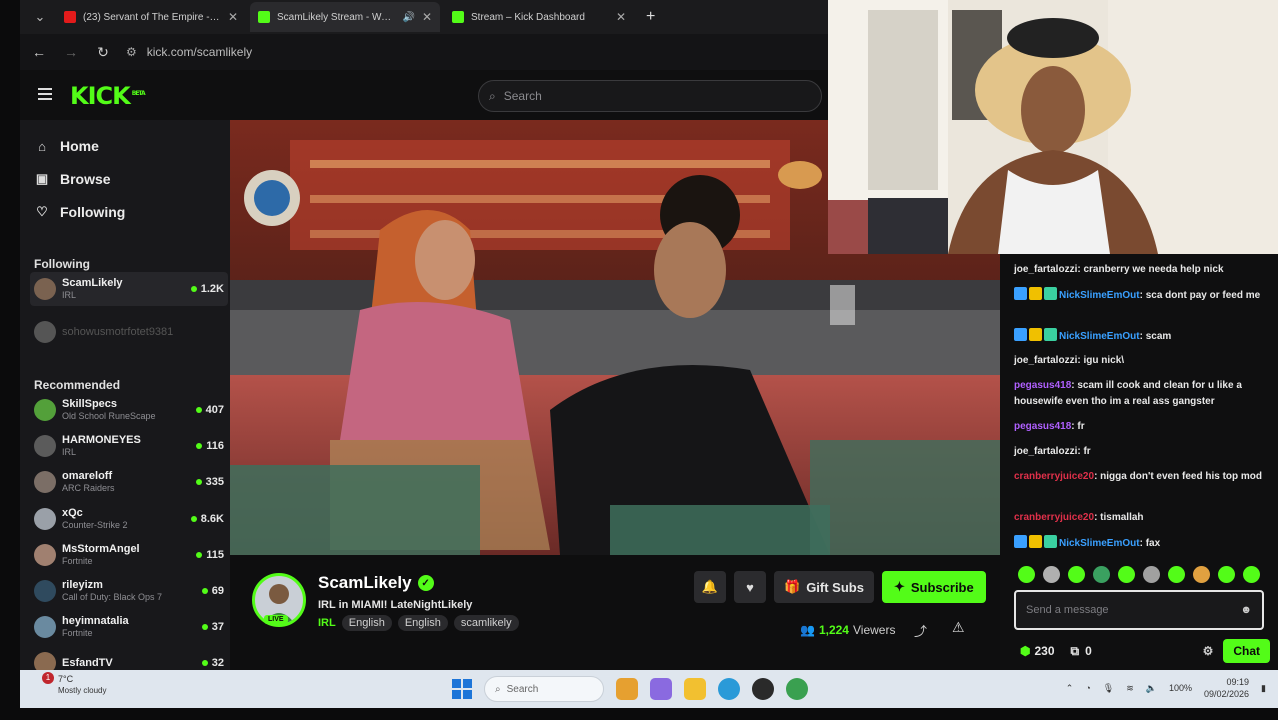  What do you see at coordinates (69, 295) in the screenshot?
I see `channel-category: IRL` at bounding box center [69, 295].